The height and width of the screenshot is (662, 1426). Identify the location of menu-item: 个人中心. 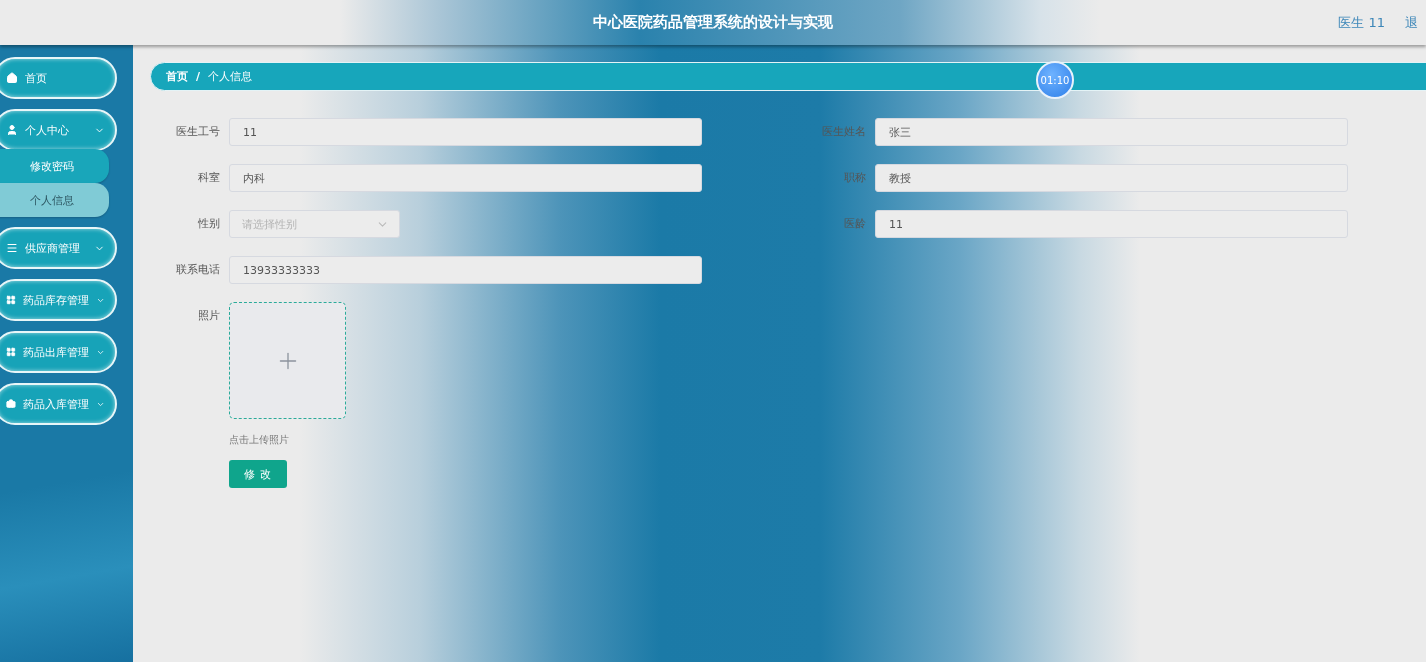
(58, 130).